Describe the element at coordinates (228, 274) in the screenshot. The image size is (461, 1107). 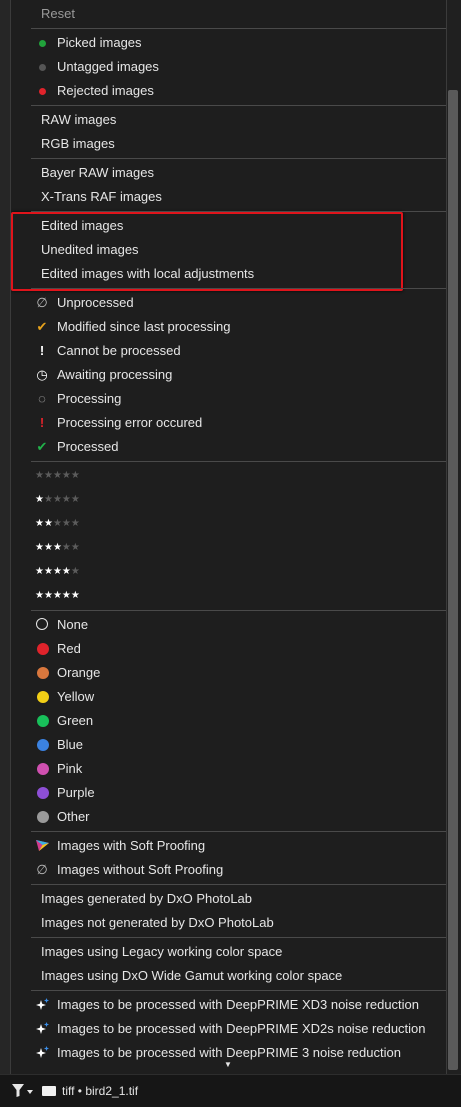
I see `menu-item-edited-2: Edited images with local adjustments` at that location.